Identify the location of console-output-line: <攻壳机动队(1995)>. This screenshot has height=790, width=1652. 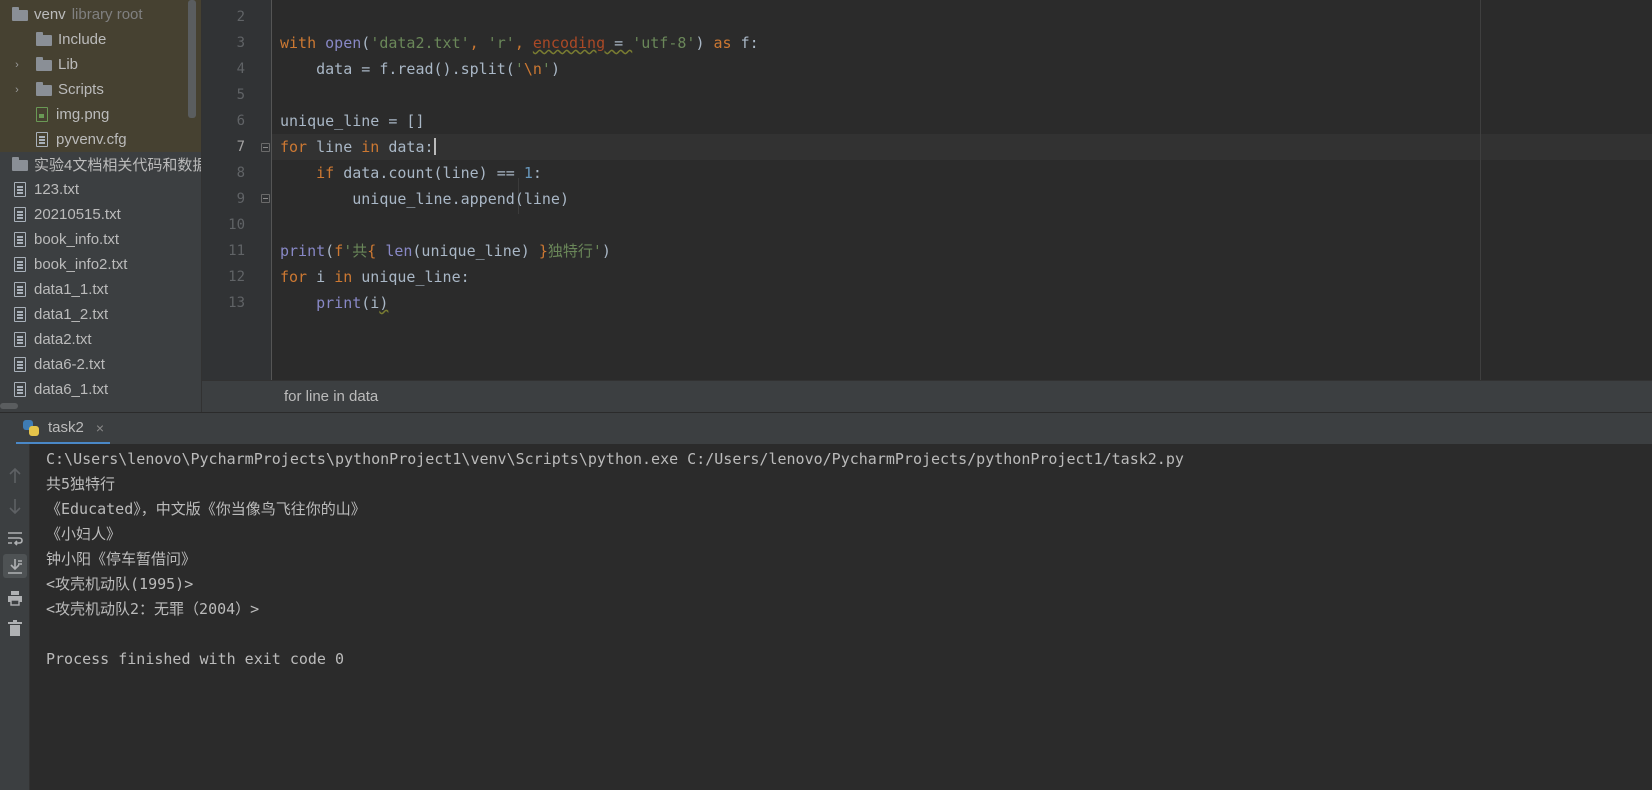
(120, 584).